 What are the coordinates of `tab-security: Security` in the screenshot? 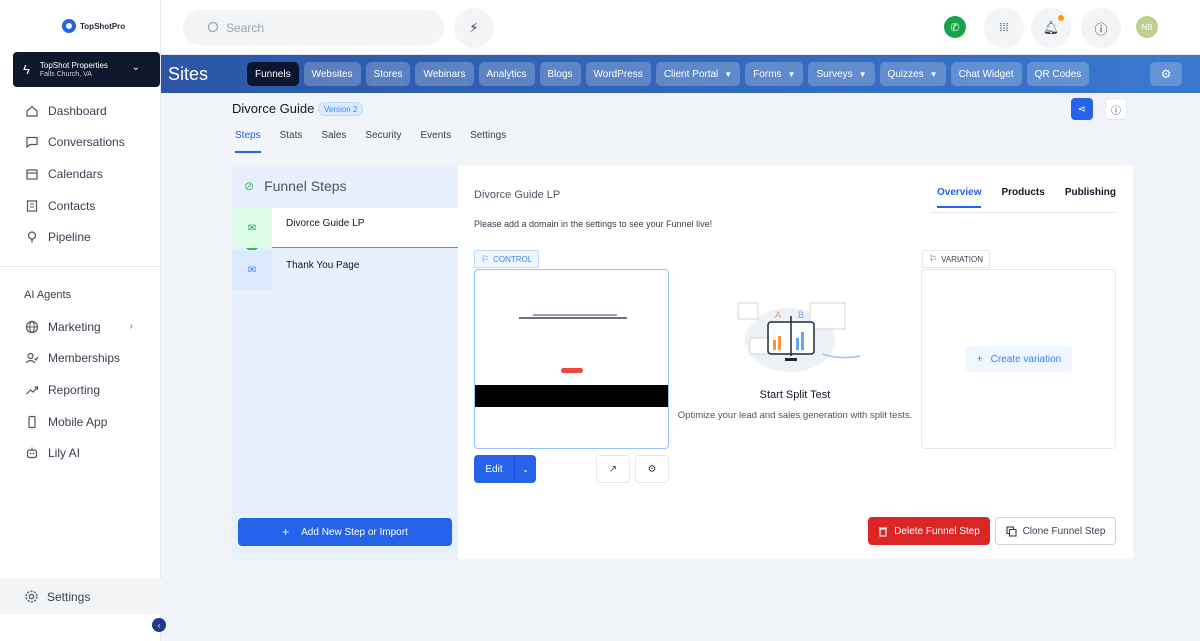 It's located at (383, 141).